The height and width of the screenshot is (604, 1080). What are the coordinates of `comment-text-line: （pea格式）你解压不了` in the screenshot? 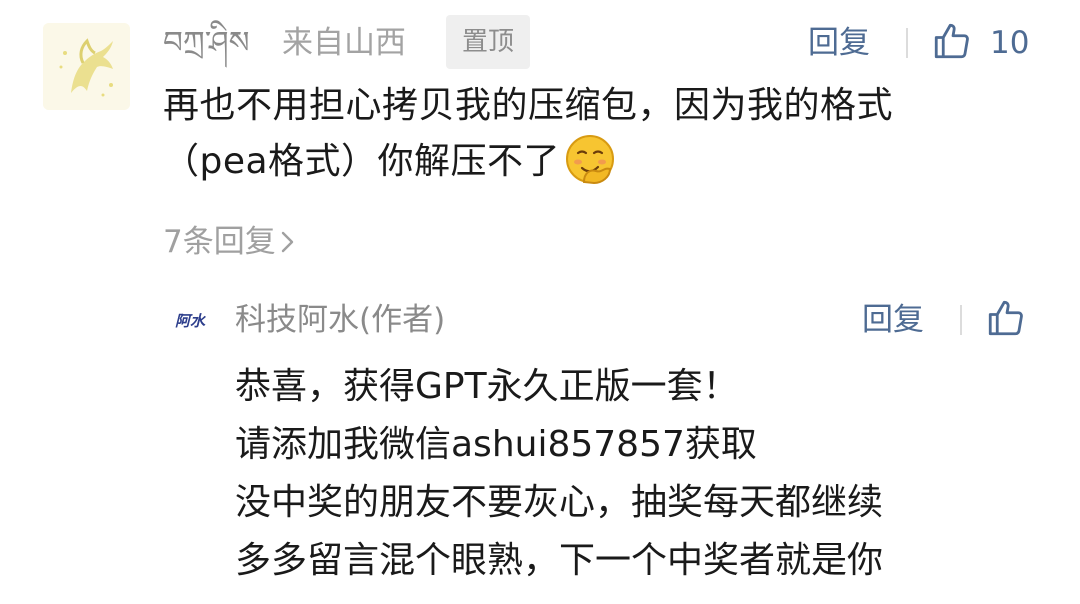 It's located at (603, 161).